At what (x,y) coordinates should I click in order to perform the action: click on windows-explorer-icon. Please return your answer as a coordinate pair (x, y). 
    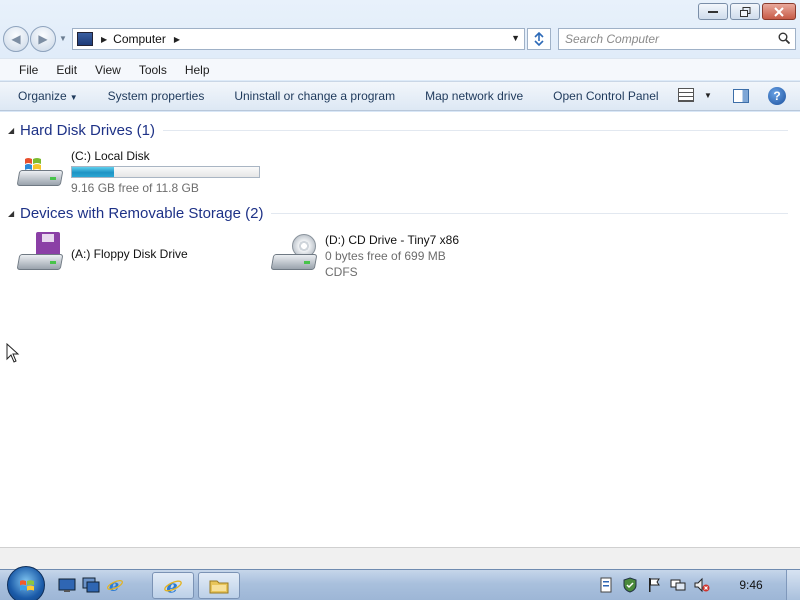
    Looking at the image, I should click on (219, 586).